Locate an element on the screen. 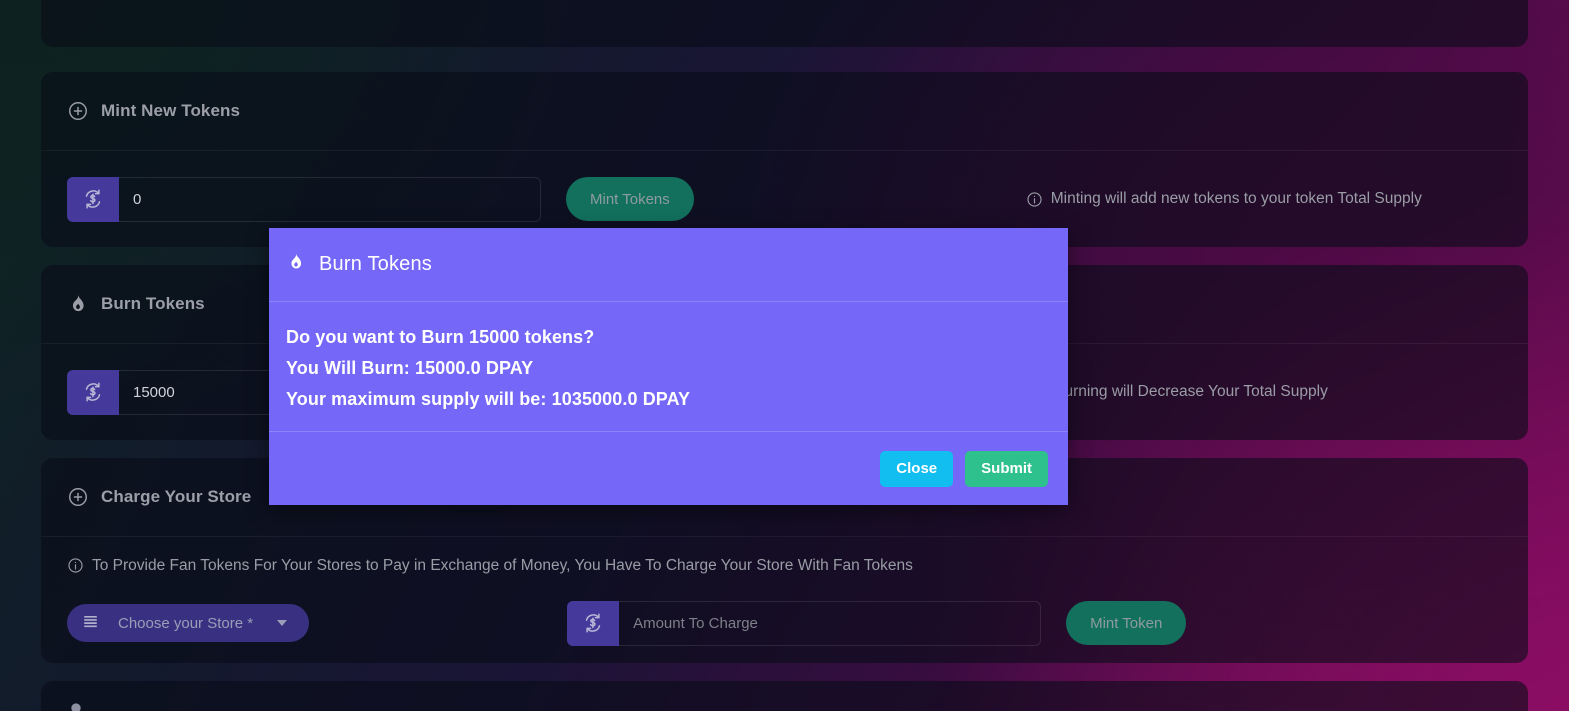 Image resolution: width=1569 pixels, height=711 pixels. modal-title: Burn Tokens is located at coordinates (376, 264).